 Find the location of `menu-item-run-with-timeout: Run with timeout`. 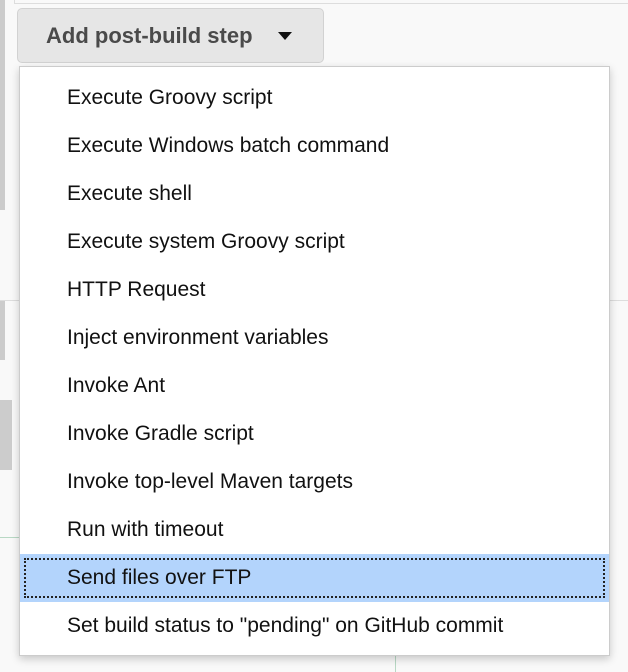

menu-item-run-with-timeout: Run with timeout is located at coordinates (314, 530).